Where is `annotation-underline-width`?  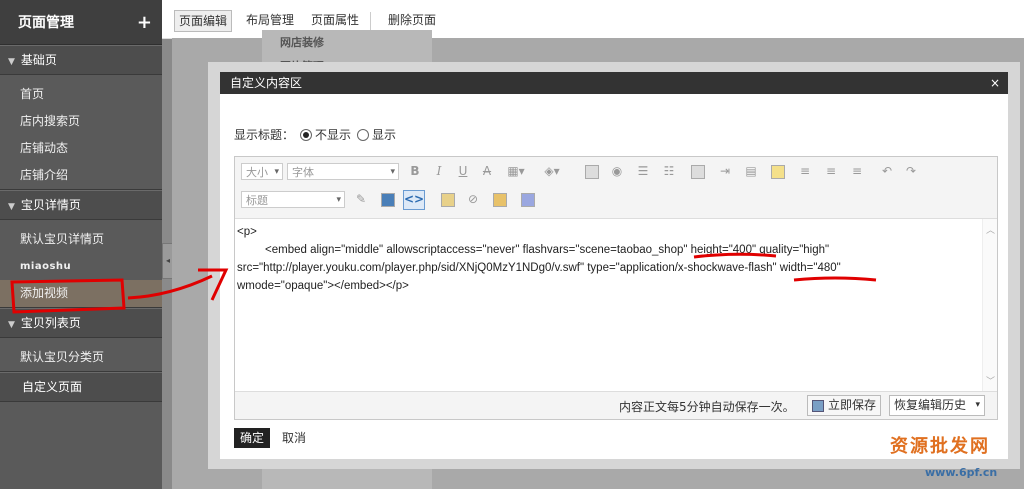 annotation-underline-width is located at coordinates (835, 279).